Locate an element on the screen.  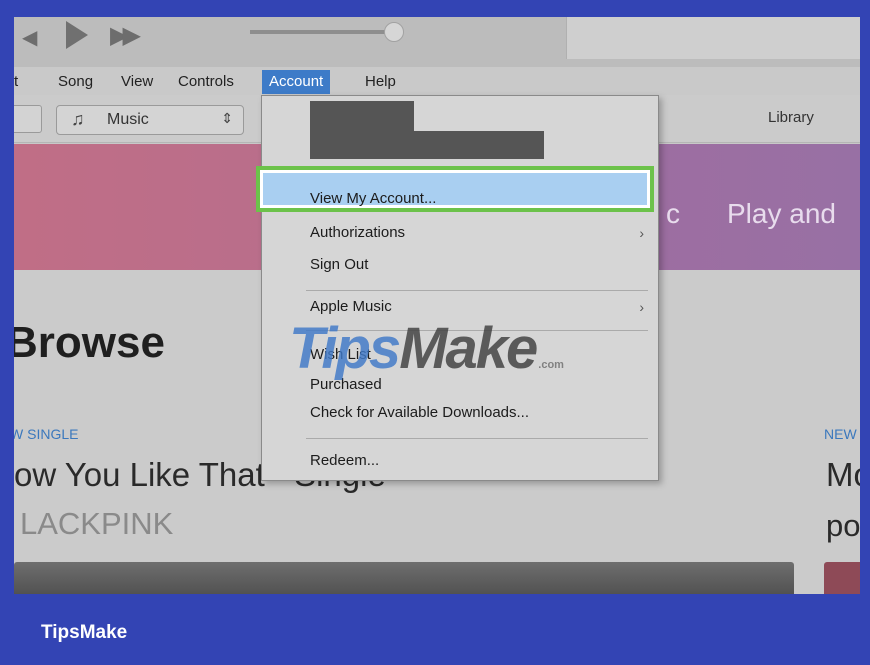
menu-item-apple-music: Apple Music is located at coordinates (351, 307).